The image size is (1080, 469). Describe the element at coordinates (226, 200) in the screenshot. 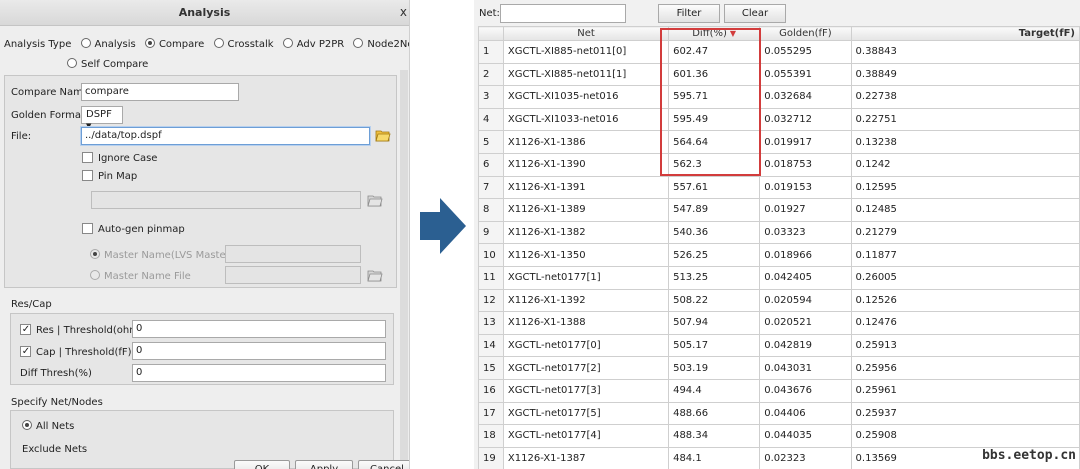

I see `pin-map-file-input` at that location.